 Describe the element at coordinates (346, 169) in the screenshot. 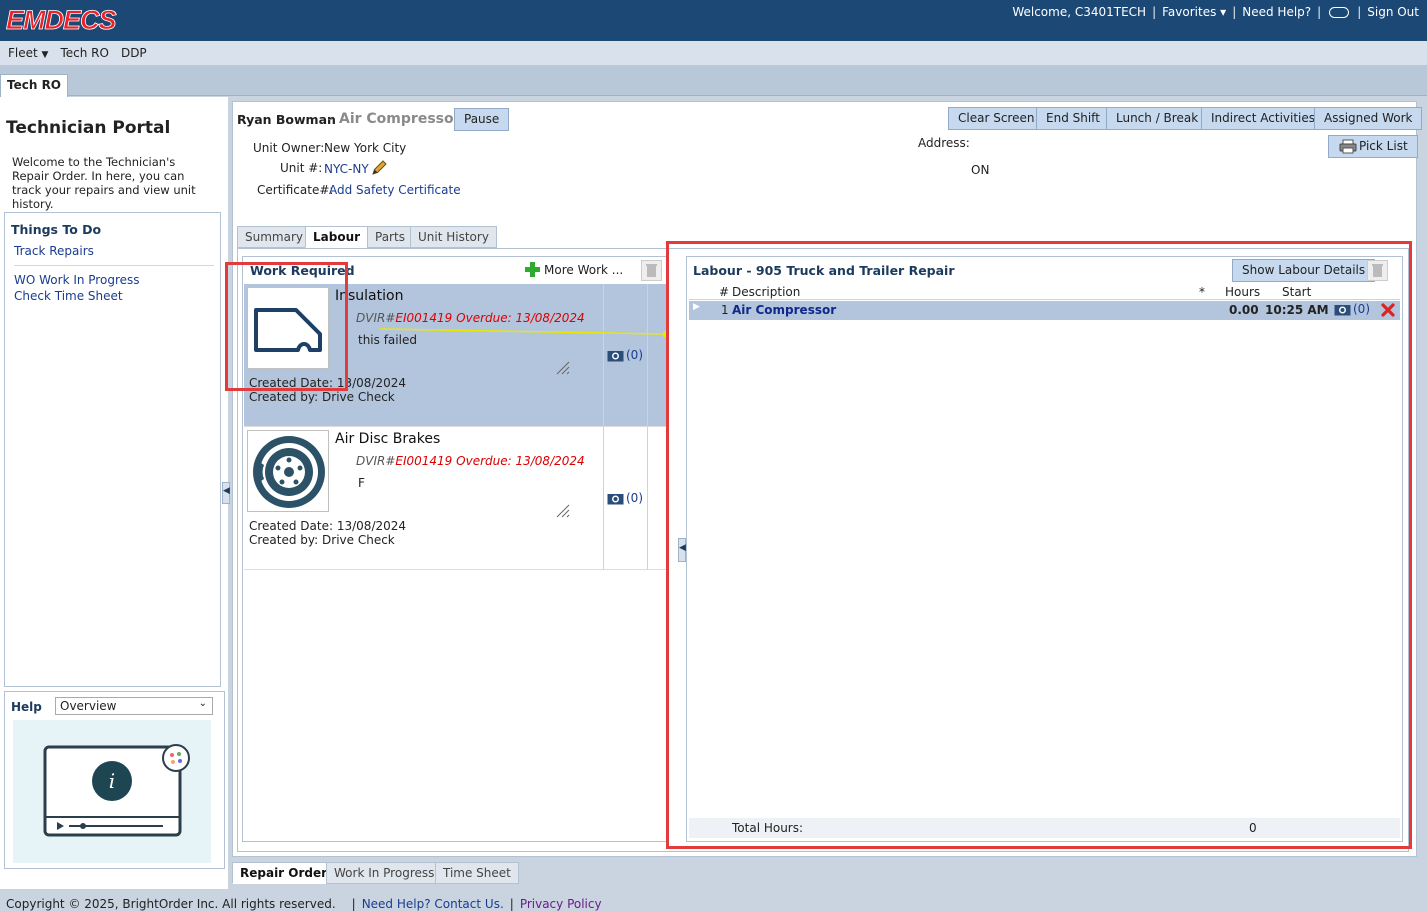

I see `unit-number-link: NYC-NY` at that location.